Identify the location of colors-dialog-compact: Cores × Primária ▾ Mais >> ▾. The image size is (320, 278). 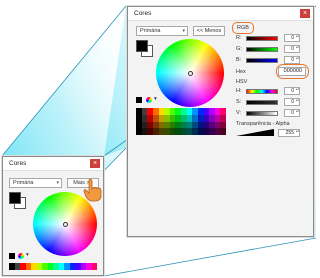
(53, 216).